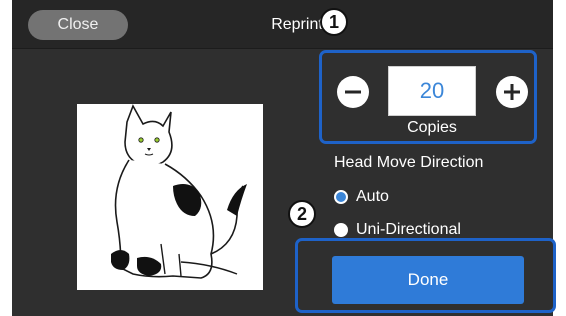  What do you see at coordinates (179, 191) in the screenshot?
I see `cat-illustration-icon` at bounding box center [179, 191].